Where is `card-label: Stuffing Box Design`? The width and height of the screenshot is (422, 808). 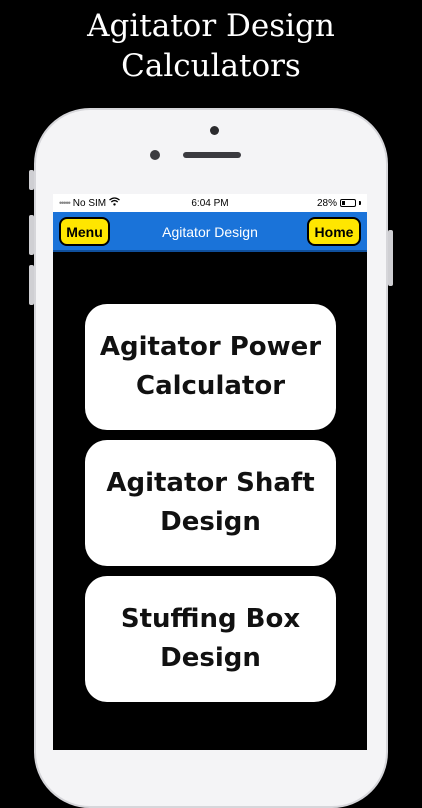 card-label: Stuffing Box Design is located at coordinates (210, 639).